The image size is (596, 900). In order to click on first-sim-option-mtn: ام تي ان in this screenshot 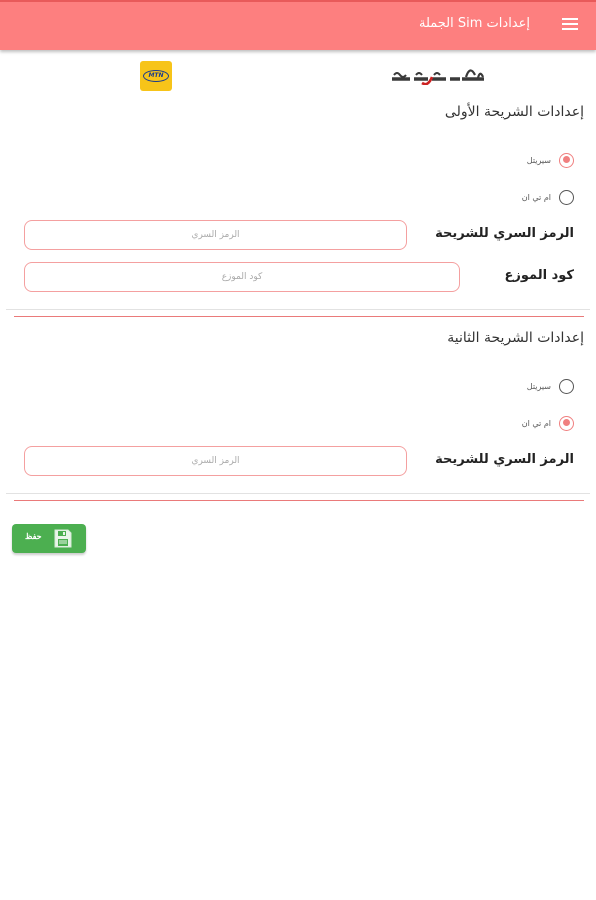, I will do `click(548, 197)`.